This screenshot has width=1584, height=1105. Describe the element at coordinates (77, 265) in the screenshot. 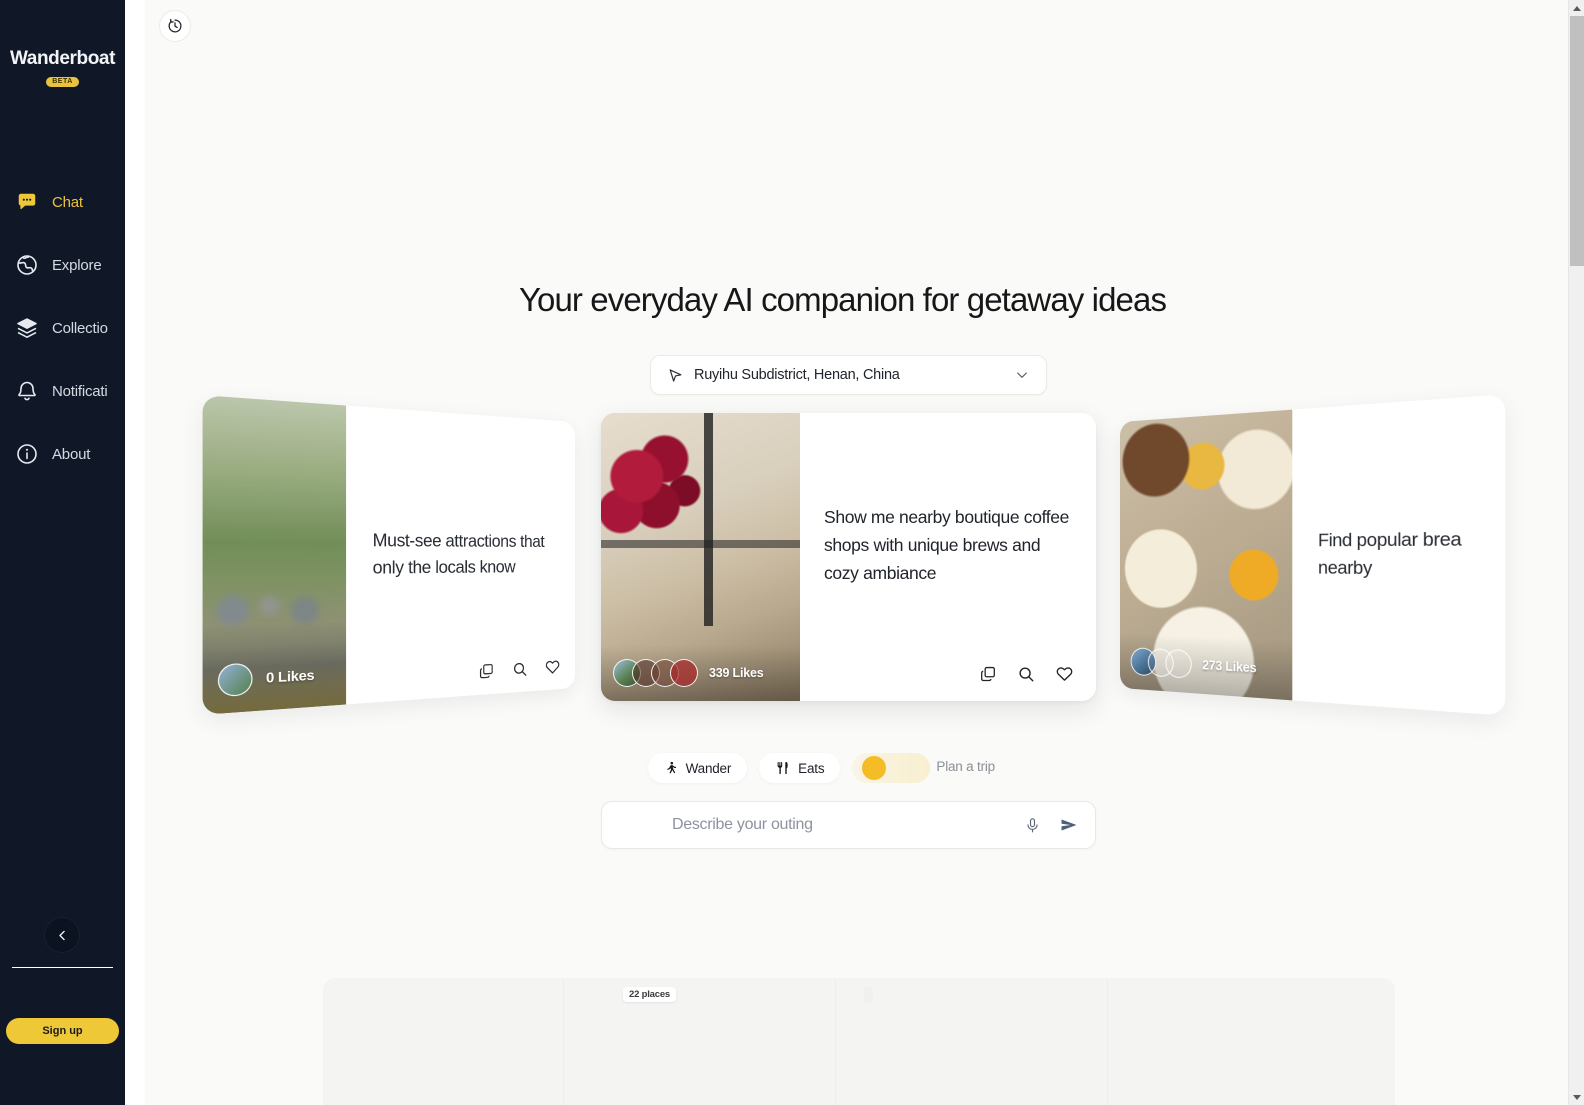

I see `sidebar-item-label: Explore` at that location.